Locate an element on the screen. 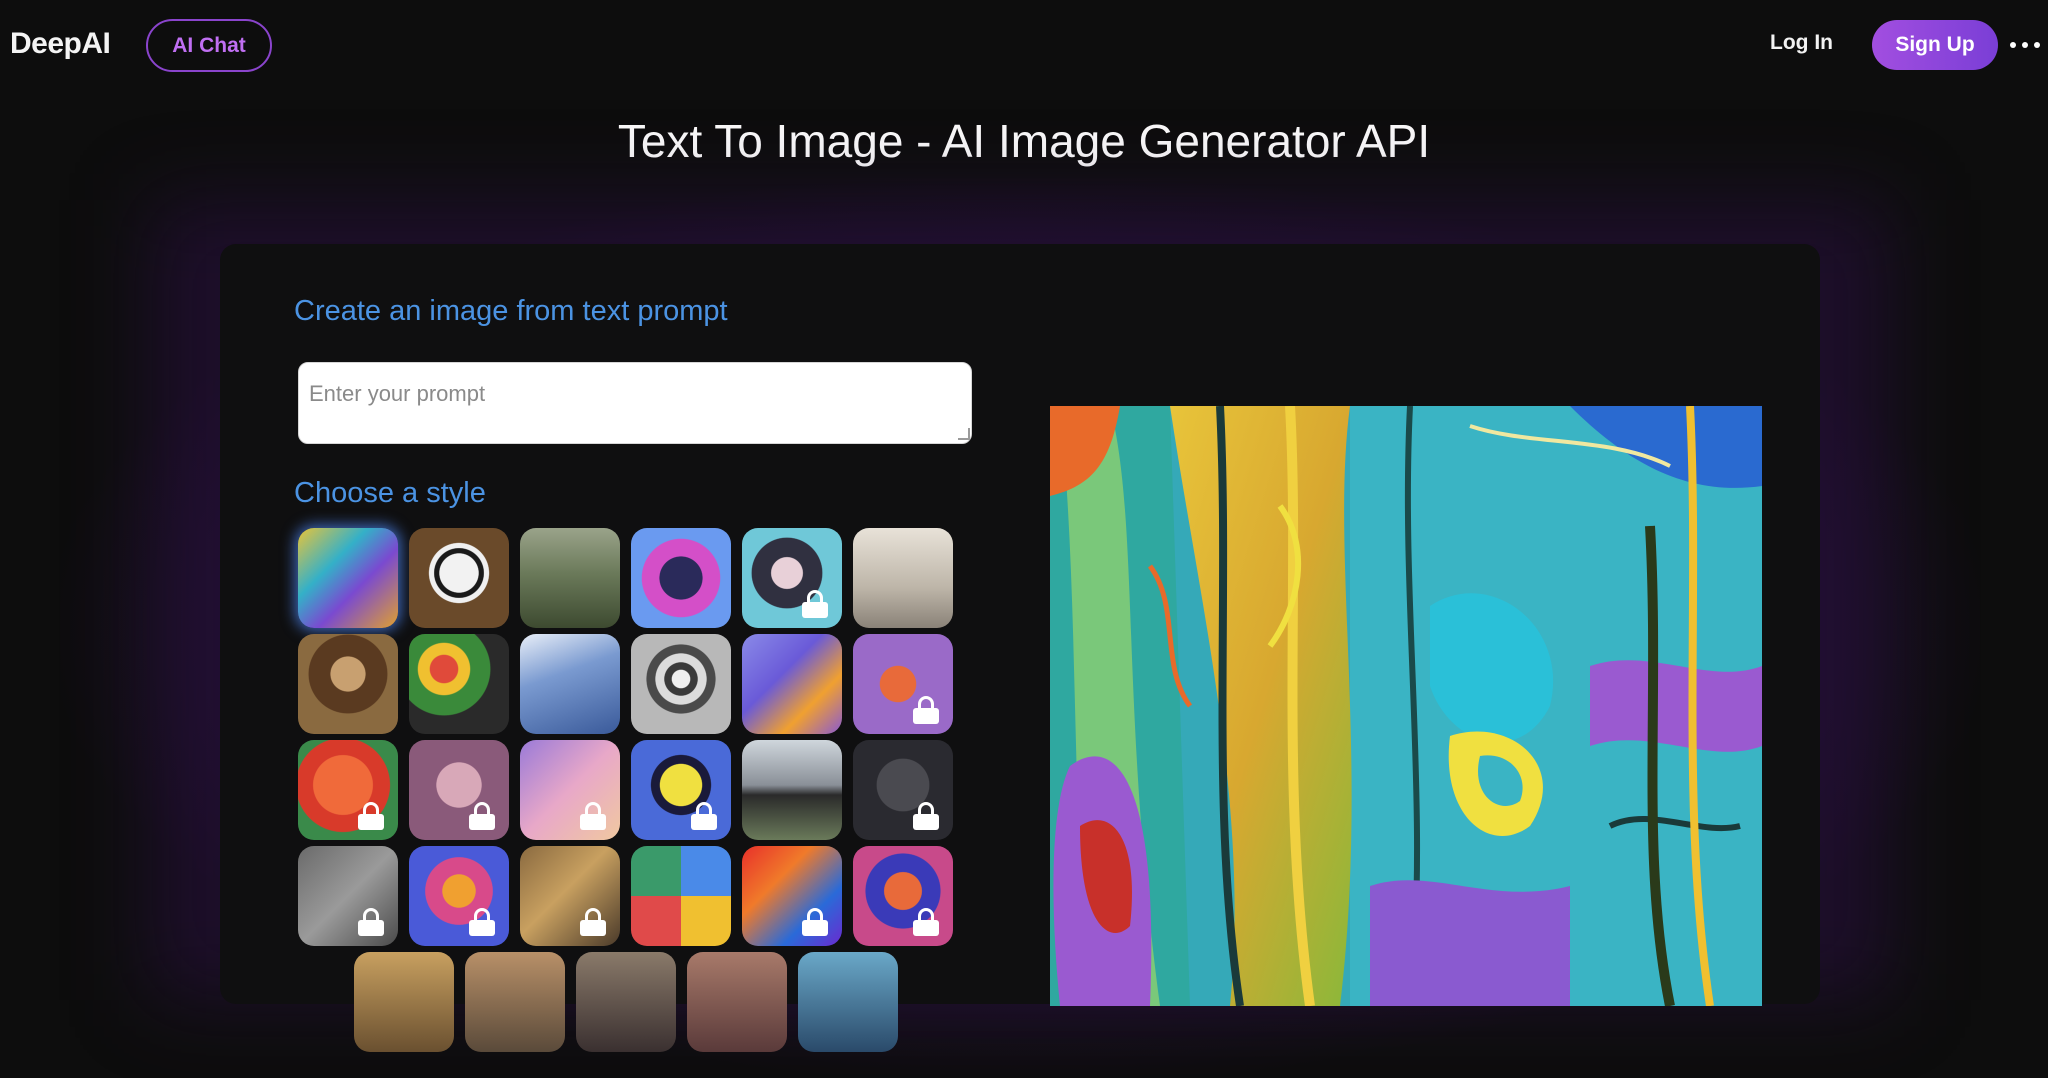 This screenshot has height=1078, width=2048. style-tile-icon-grid is located at coordinates (681, 896).